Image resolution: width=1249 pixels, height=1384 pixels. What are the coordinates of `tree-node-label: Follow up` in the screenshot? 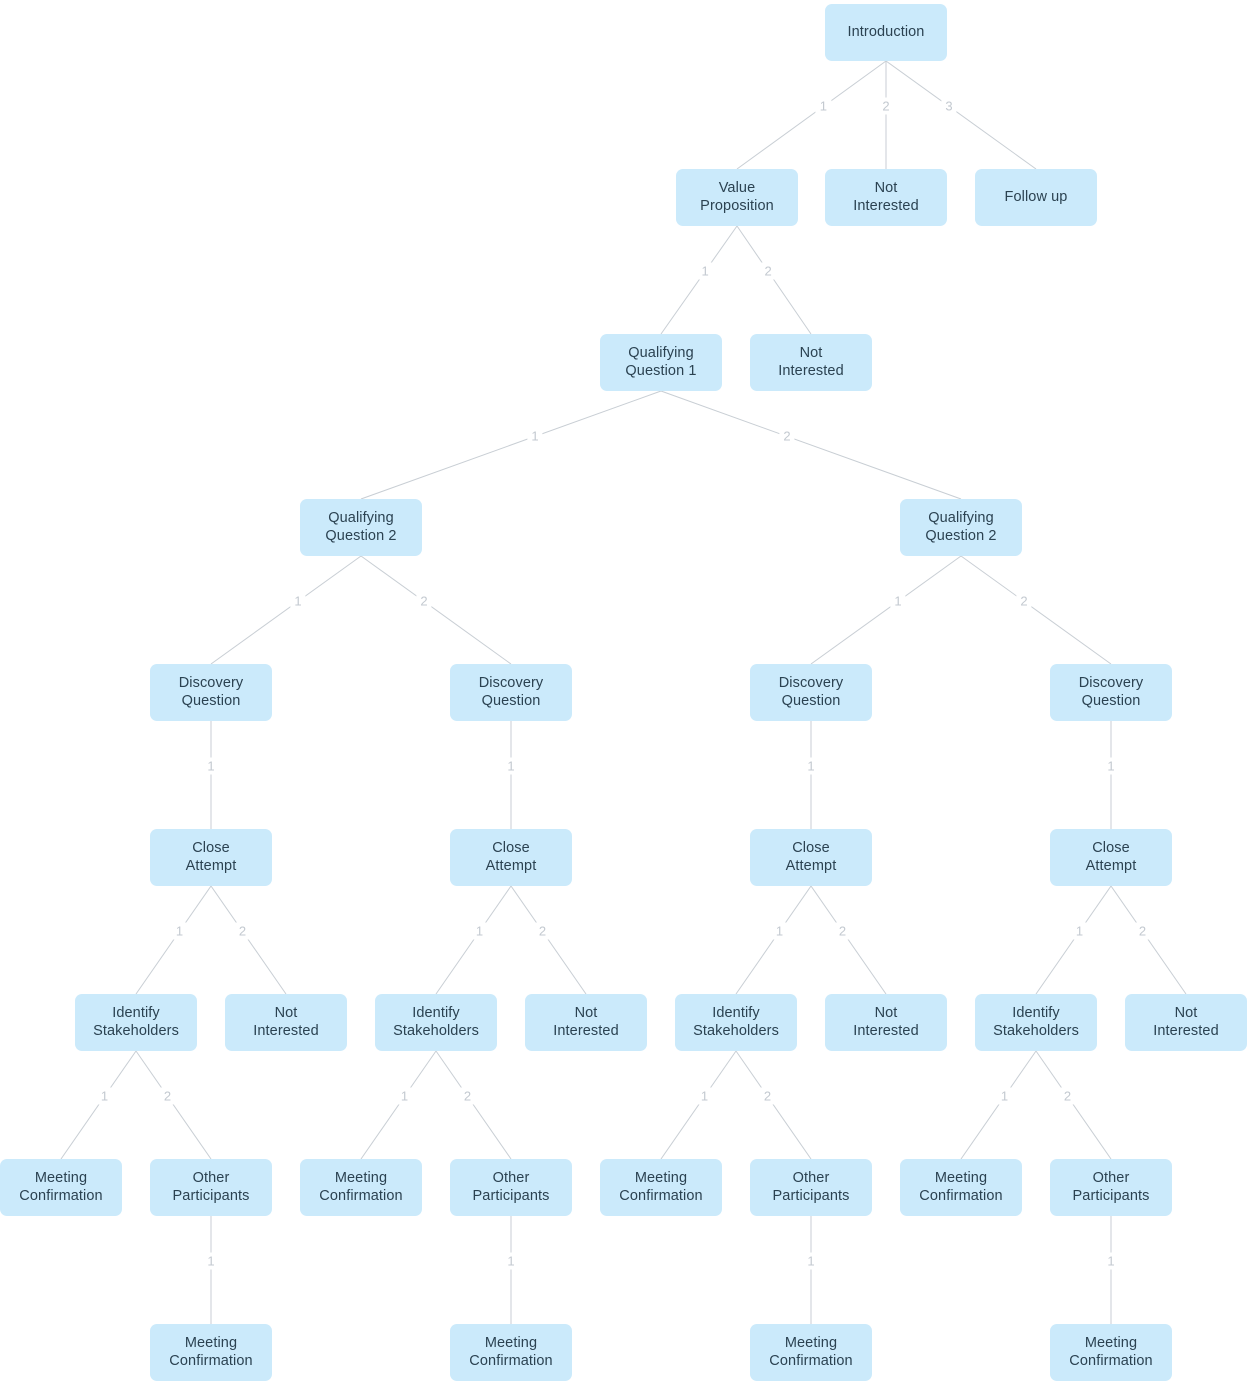 It's located at (1036, 196).